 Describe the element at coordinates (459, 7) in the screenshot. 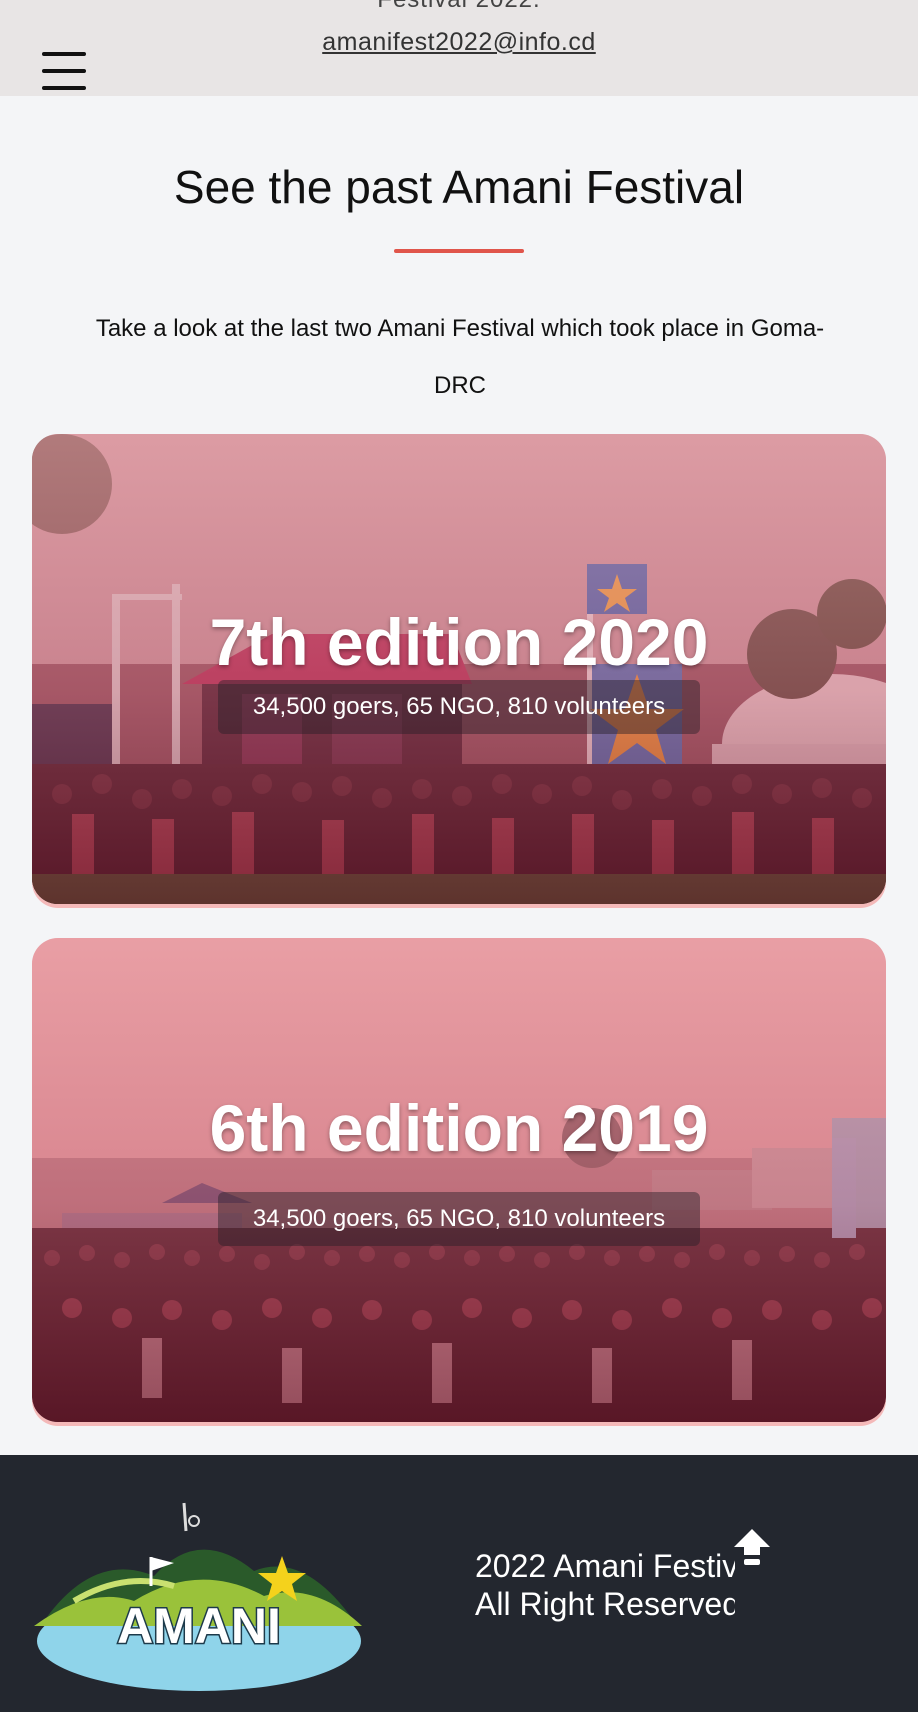

I see `header-cut-text: Festival 2022.` at that location.